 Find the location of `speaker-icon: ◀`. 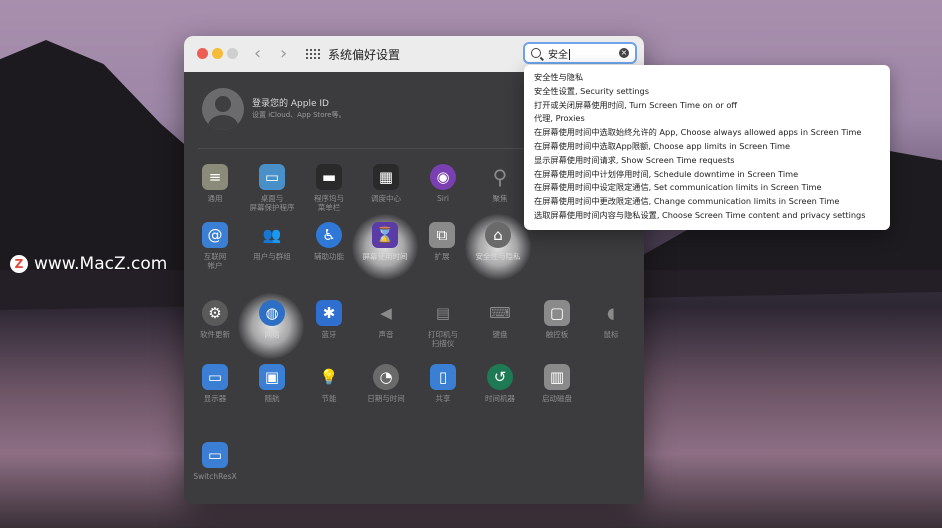

speaker-icon: ◀ is located at coordinates (386, 313).